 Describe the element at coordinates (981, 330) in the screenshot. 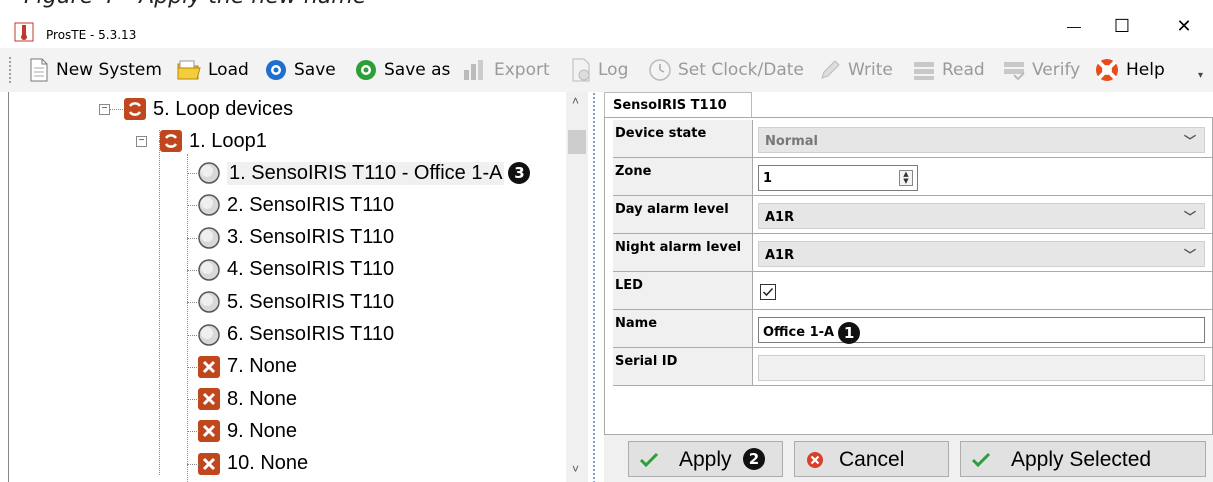

I see `name-field: Office 1-A 1` at that location.